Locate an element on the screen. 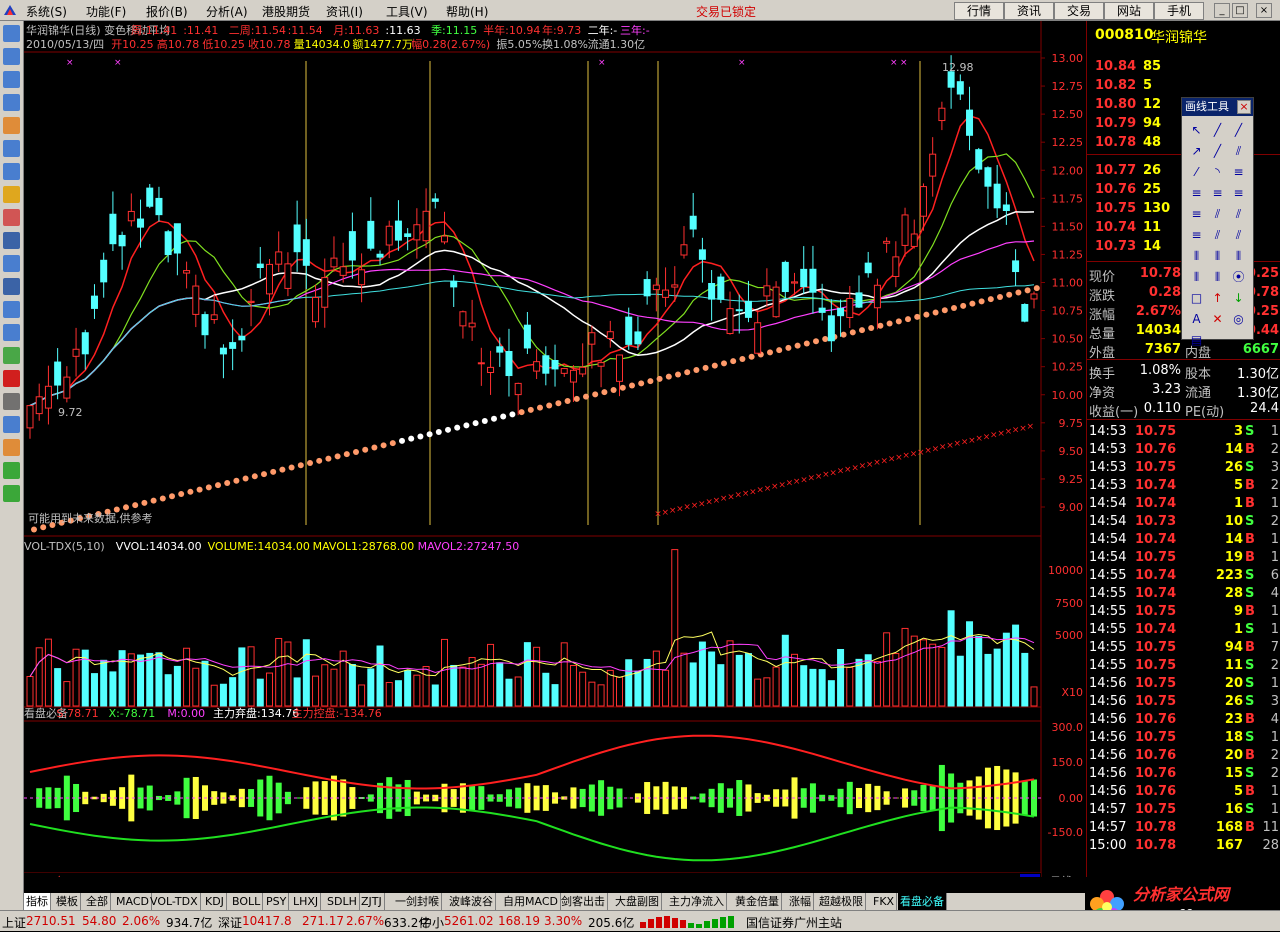 This screenshot has width=1280, height=932. pencil-icon is located at coordinates (11, 447).